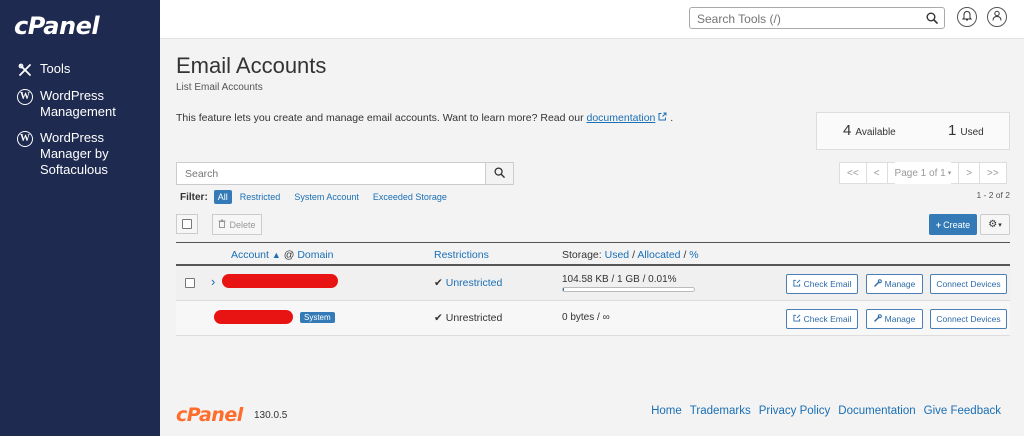  What do you see at coordinates (55, 68) in the screenshot?
I see `sidebar-item-label: Tools` at bounding box center [55, 68].